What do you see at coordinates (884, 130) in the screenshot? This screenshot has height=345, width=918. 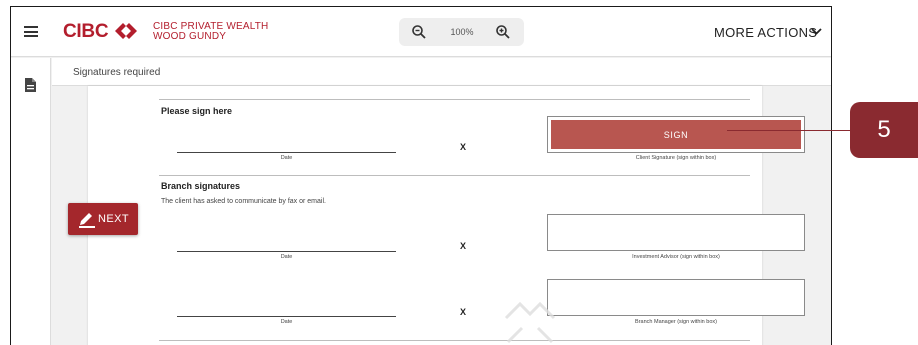 I see `step-callout: 5` at bounding box center [884, 130].